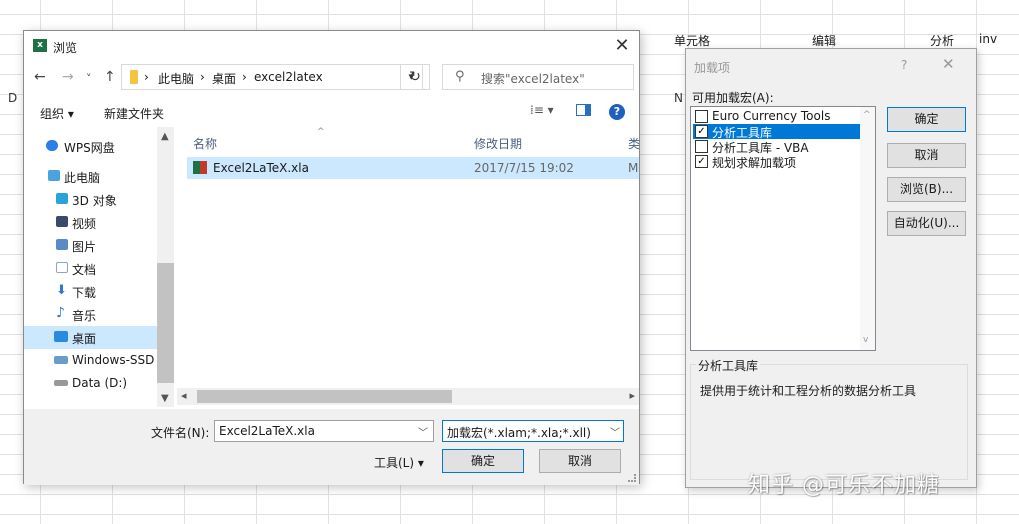 The height and width of the screenshot is (524, 1019). I want to click on filename-input: Excel2LaTeX.xla, so click(324, 431).